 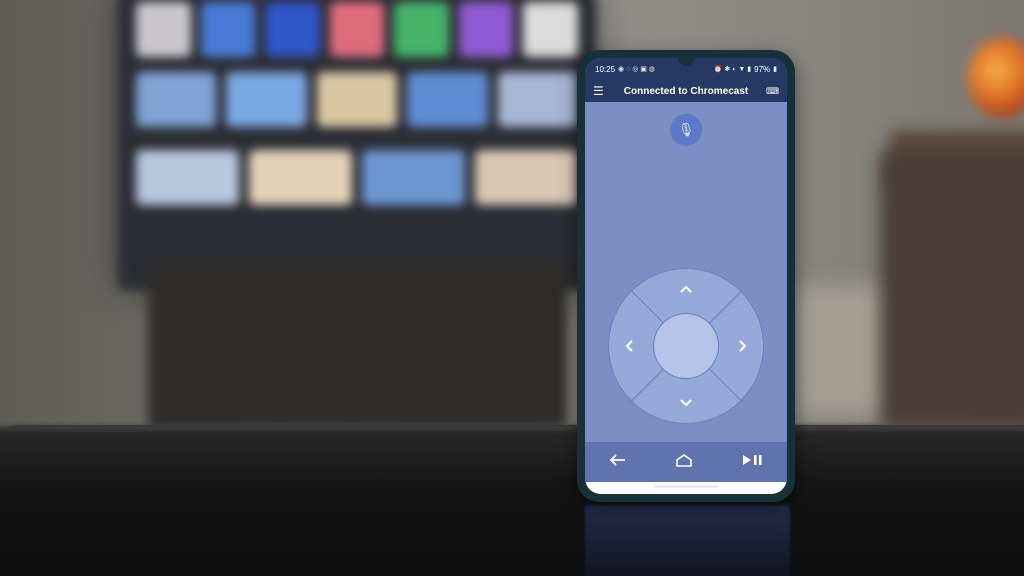 I want to click on status-left: 10:25 ◉ ◌ ◎ ▣ ◍, so click(x=625, y=69).